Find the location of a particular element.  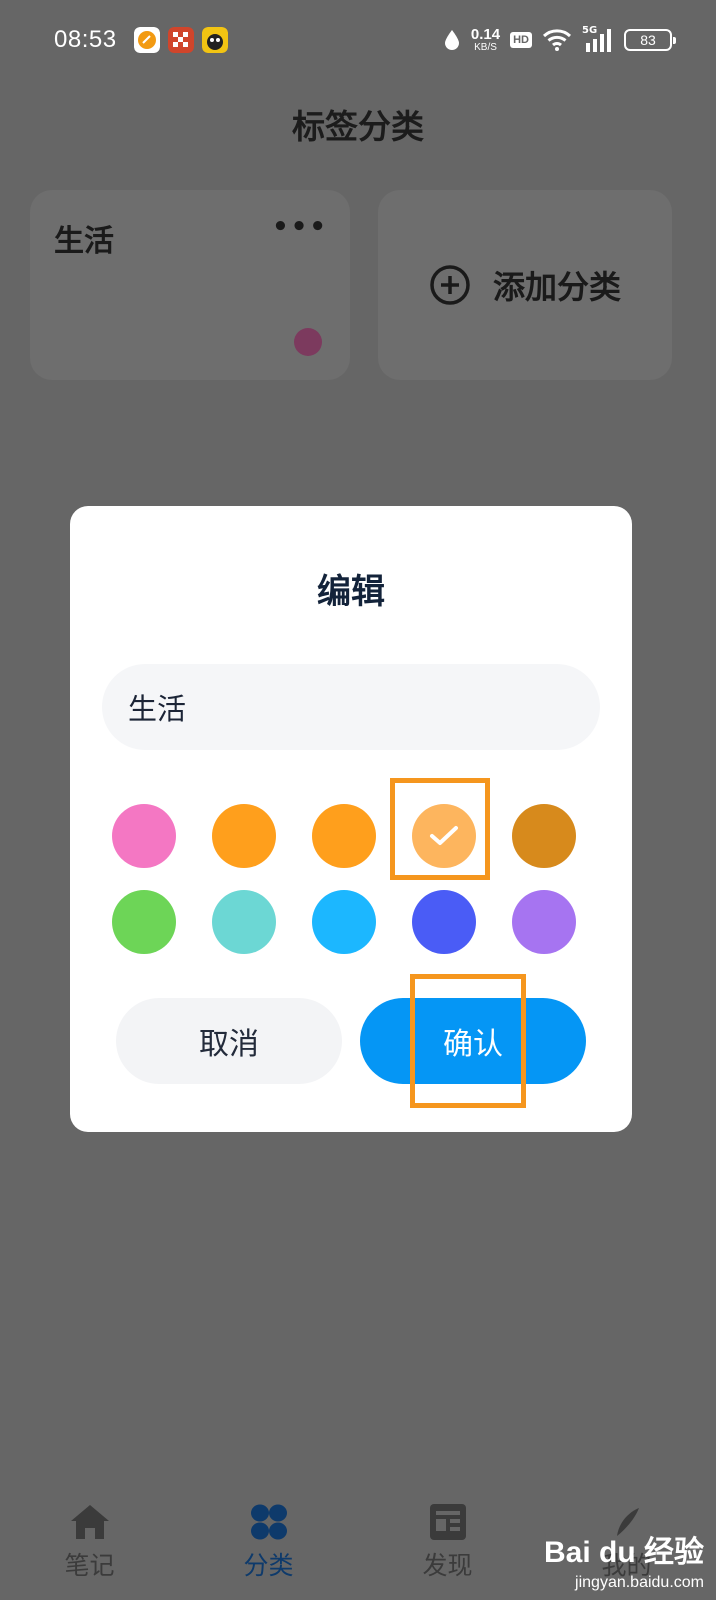

category-grid-icon is located at coordinates (268, 1522).